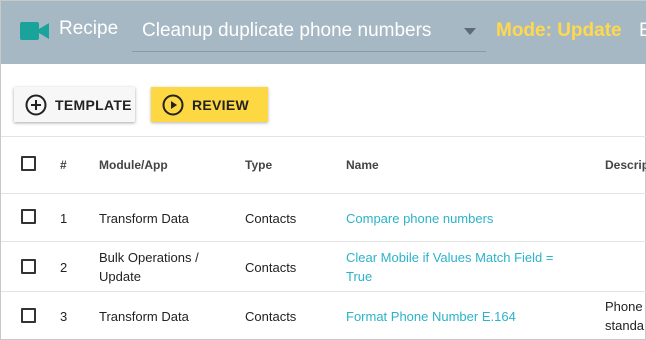 This screenshot has height=340, width=646. What do you see at coordinates (64, 218) in the screenshot?
I see `row-index: 1` at bounding box center [64, 218].